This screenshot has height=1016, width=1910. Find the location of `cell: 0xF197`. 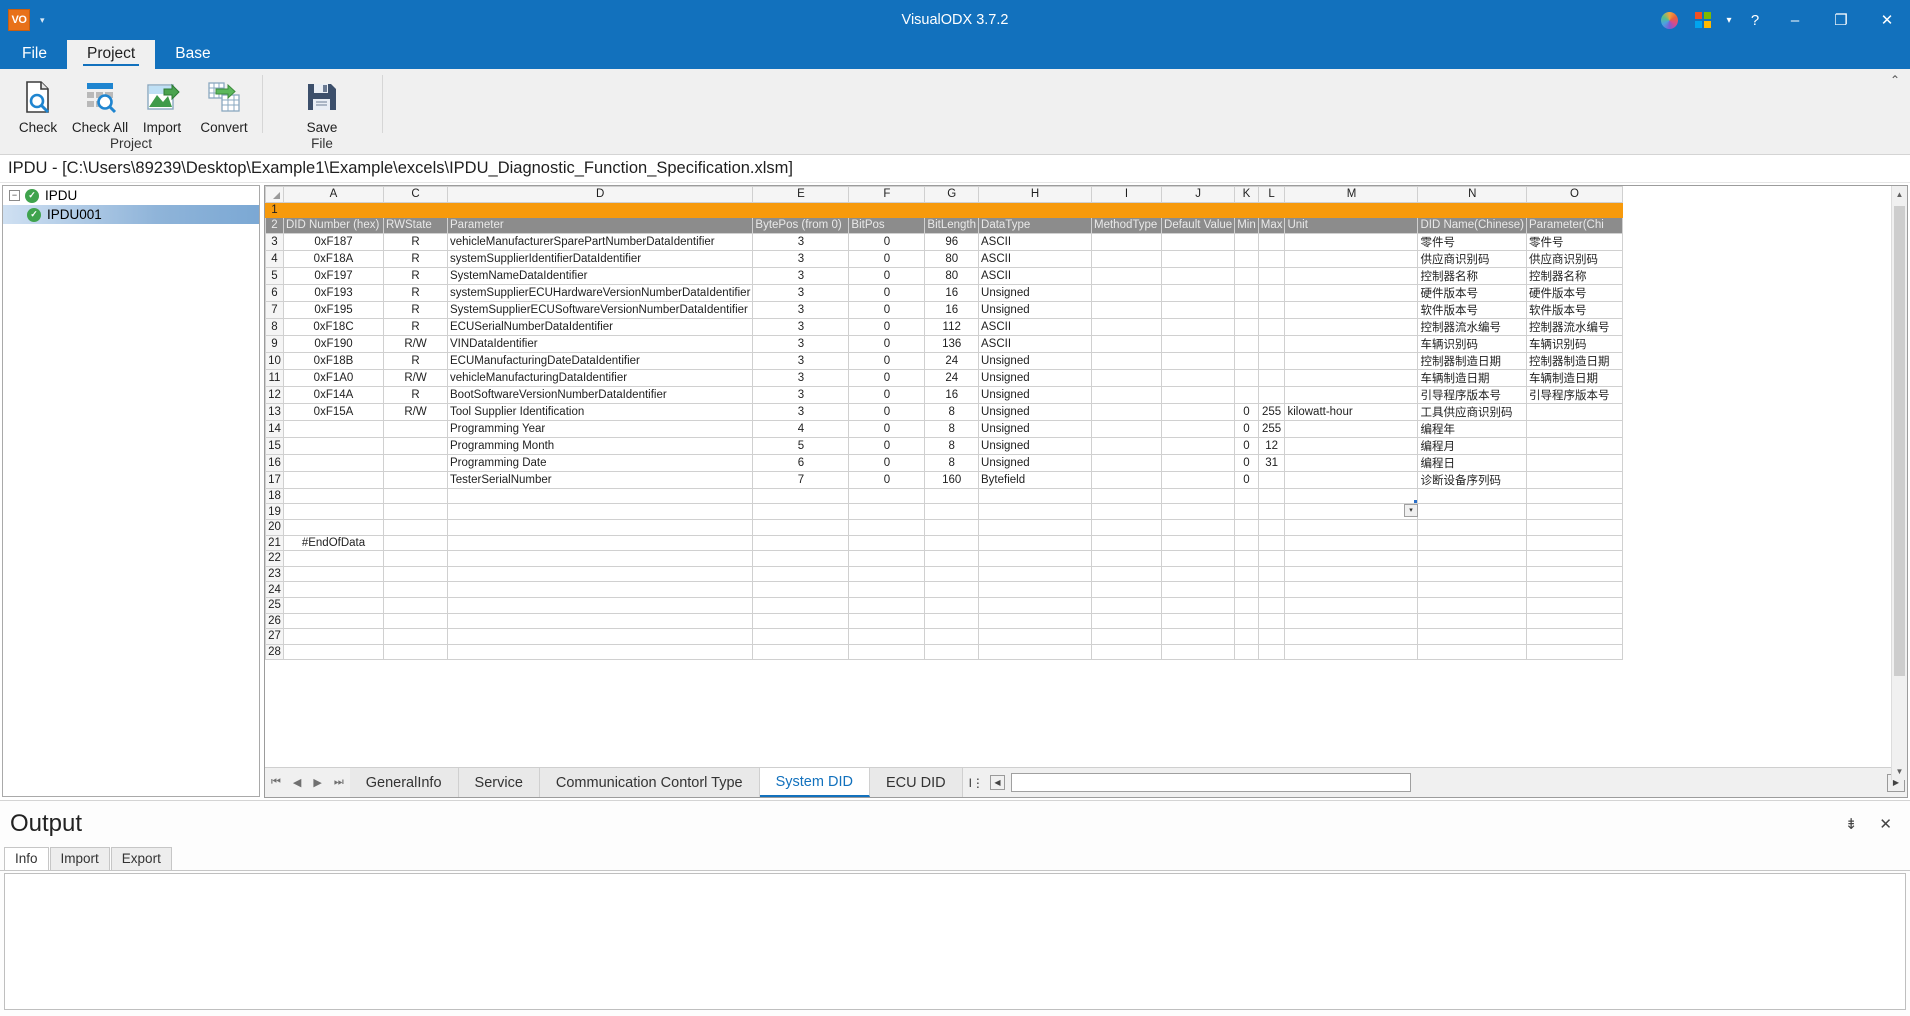

cell: 0xF197 is located at coordinates (333, 275).